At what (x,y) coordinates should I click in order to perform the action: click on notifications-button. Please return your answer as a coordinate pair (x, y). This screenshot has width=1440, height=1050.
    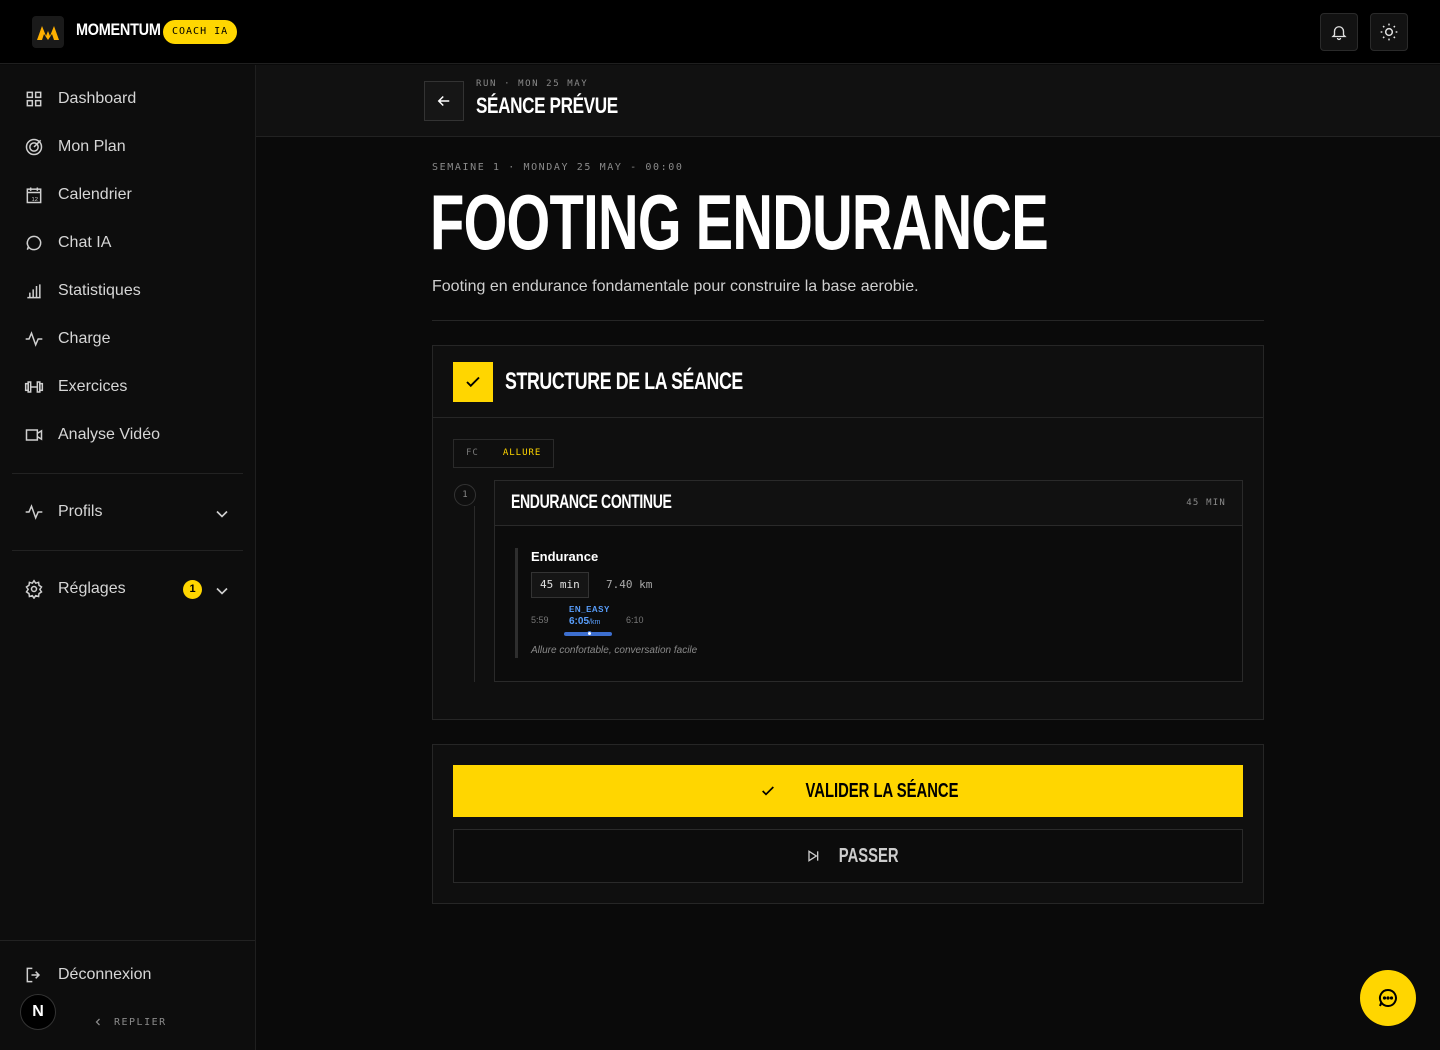
    Looking at the image, I should click on (1339, 32).